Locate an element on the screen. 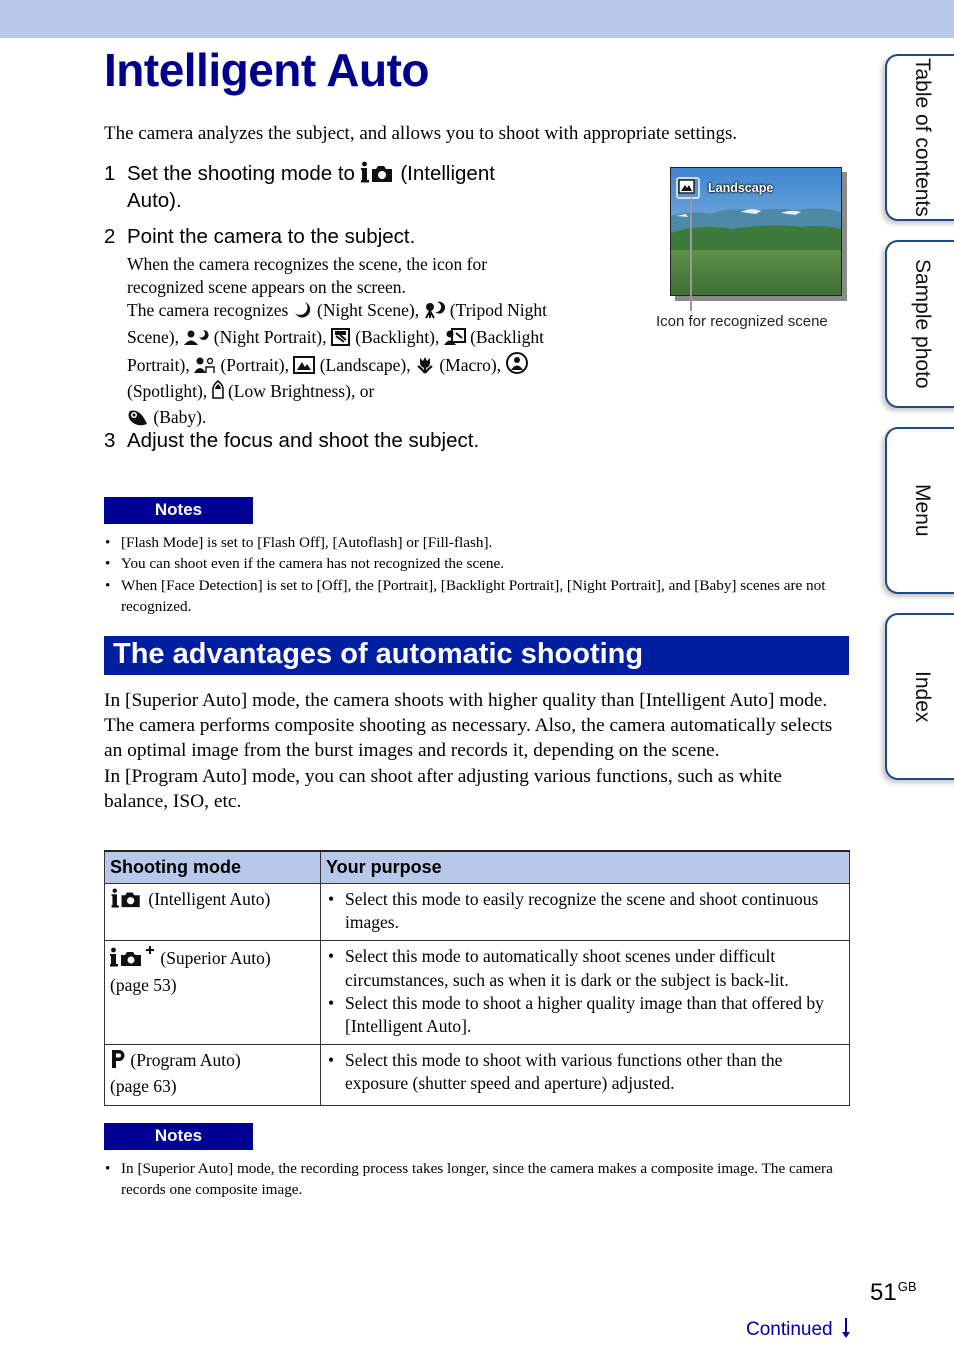 This screenshot has height=1357, width=954. tab-menu: Menu is located at coordinates (919, 510).